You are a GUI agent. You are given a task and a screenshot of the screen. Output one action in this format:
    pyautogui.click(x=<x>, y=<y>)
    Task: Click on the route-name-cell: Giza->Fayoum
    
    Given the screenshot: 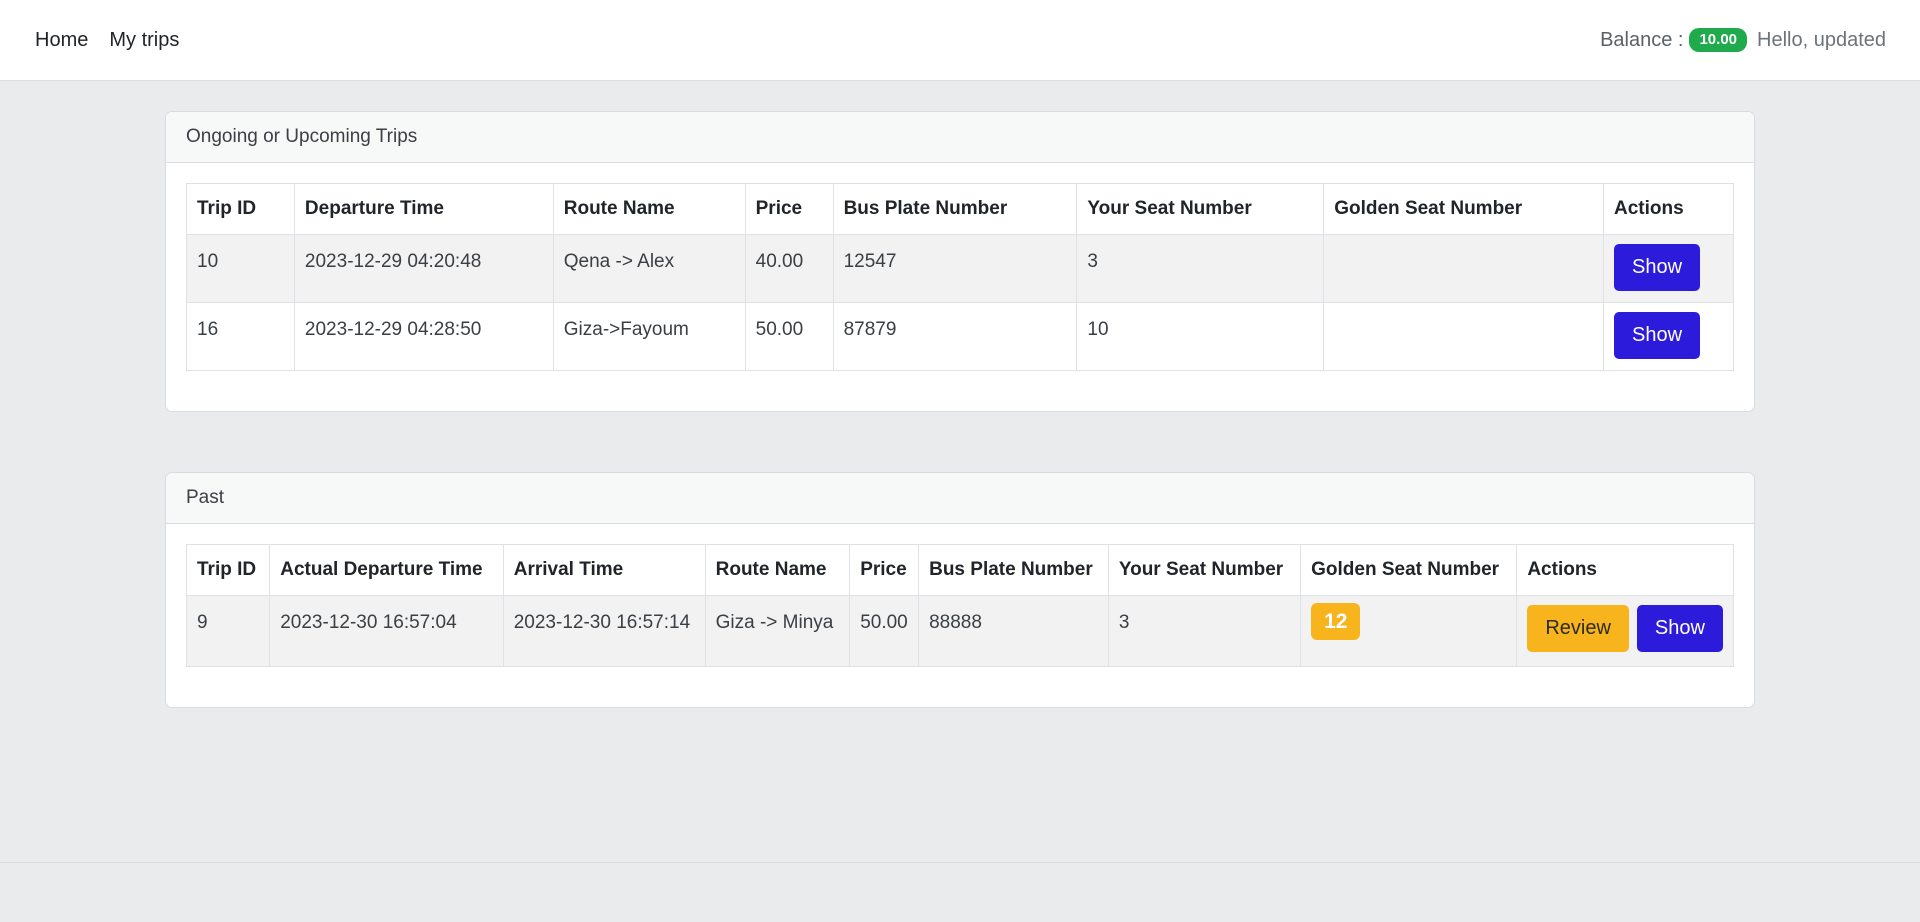 What is the action you would take?
    pyautogui.click(x=649, y=336)
    